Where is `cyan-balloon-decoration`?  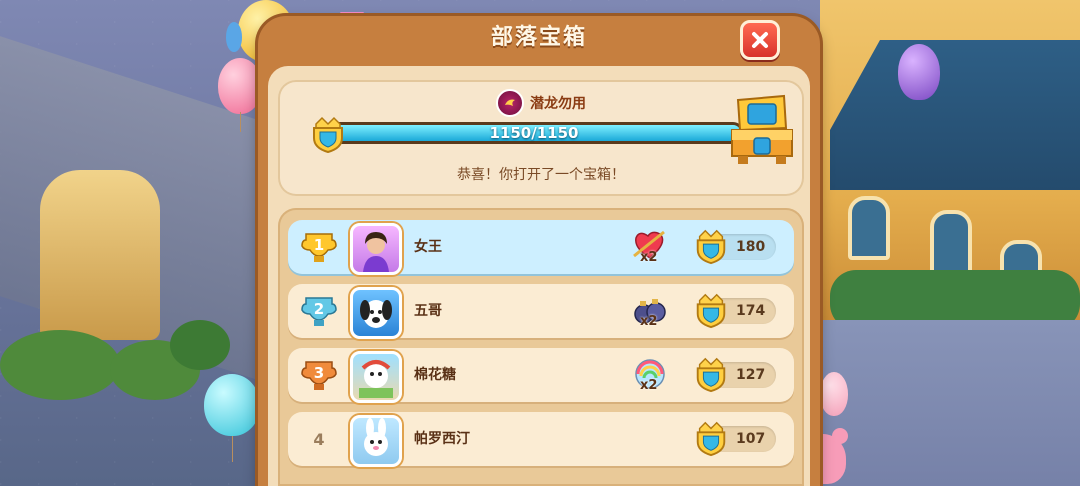 cyan-balloon-decoration is located at coordinates (232, 405).